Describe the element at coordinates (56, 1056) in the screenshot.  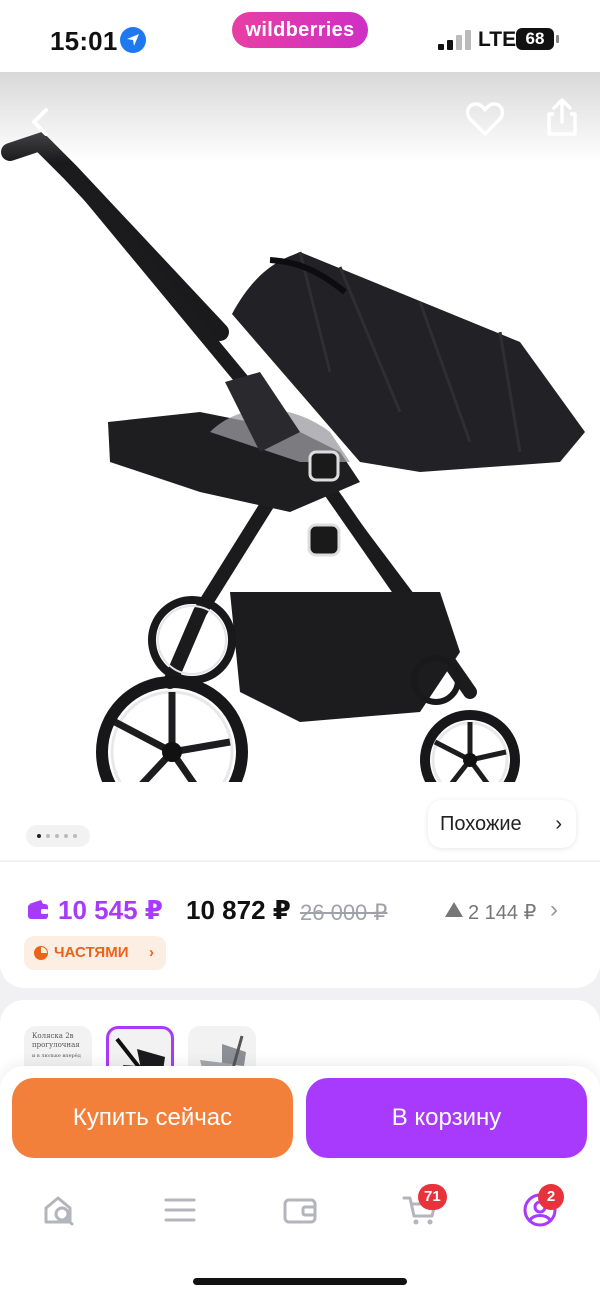
I see `thumbnail-subcaption: и в люльке вперёд` at that location.